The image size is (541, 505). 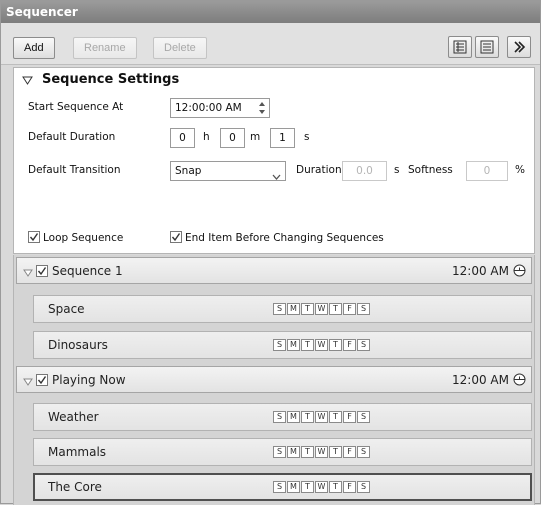 What do you see at coordinates (487, 47) in the screenshot?
I see `detail-view-icon` at bounding box center [487, 47].